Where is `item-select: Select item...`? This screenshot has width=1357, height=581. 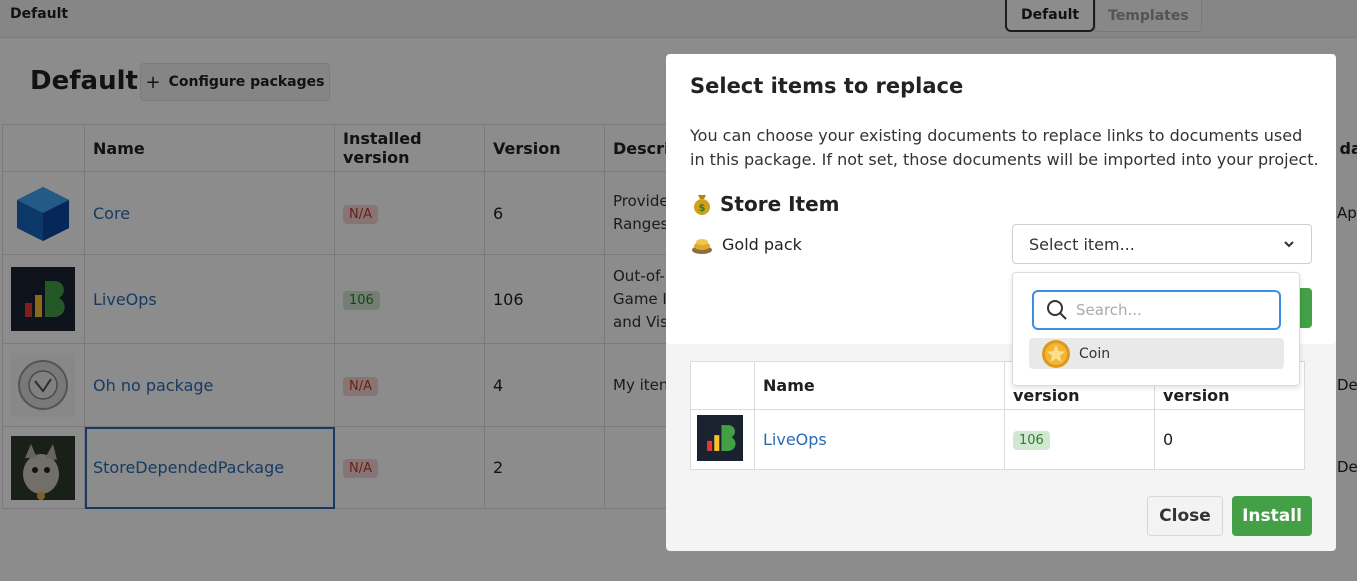 item-select: Select item... is located at coordinates (1162, 244).